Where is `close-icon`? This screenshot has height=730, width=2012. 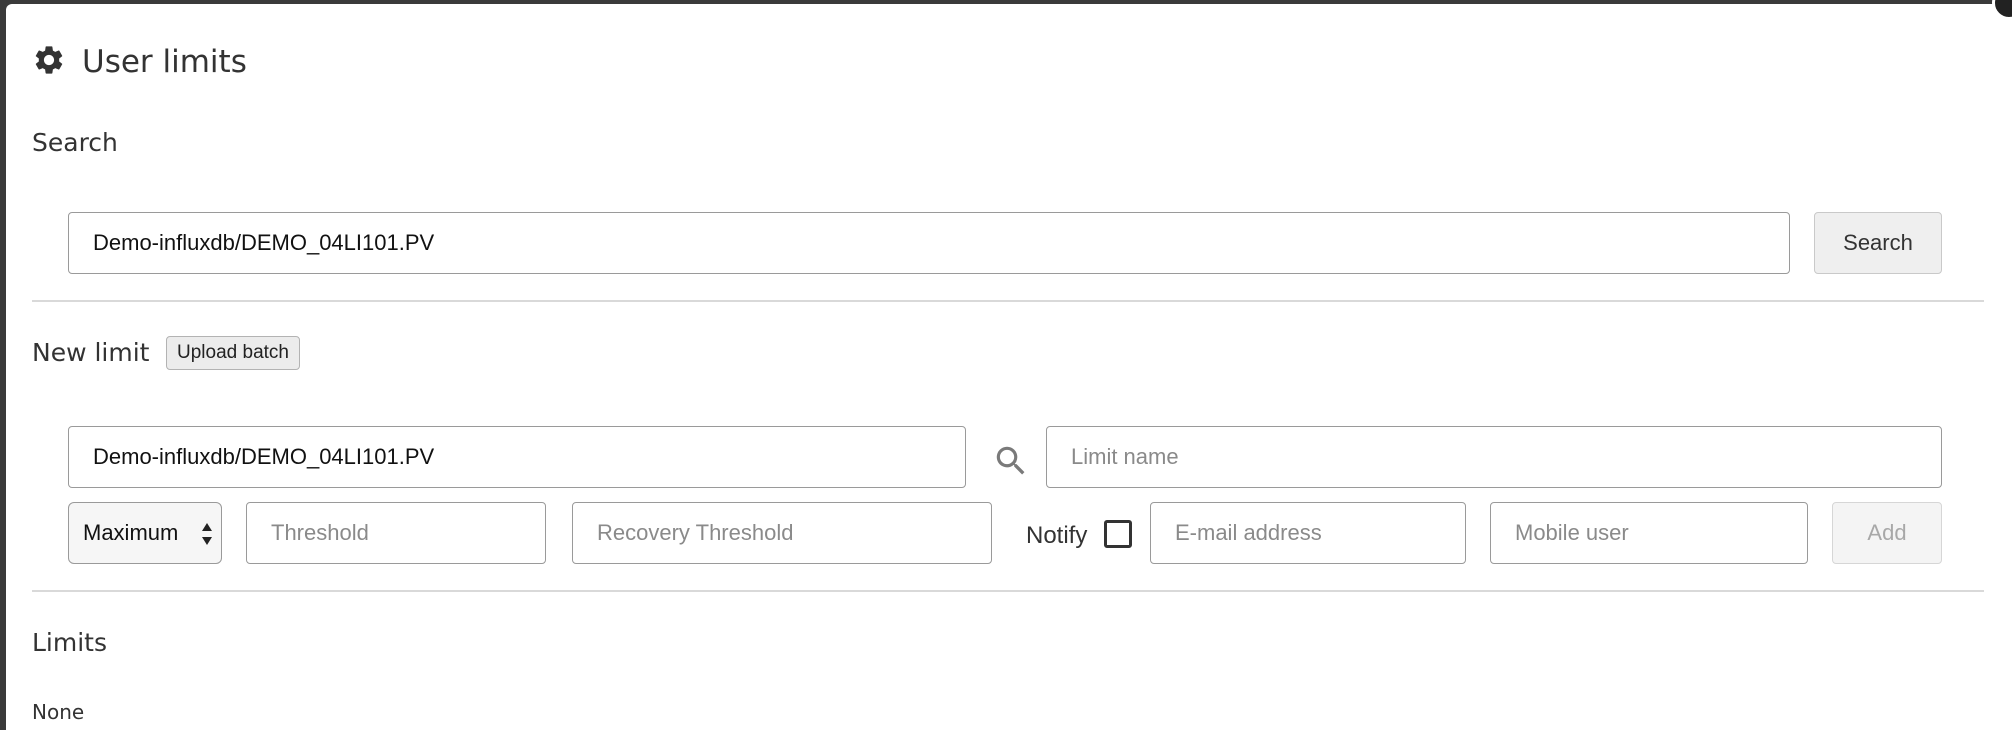
close-icon is located at coordinates (2002, 10).